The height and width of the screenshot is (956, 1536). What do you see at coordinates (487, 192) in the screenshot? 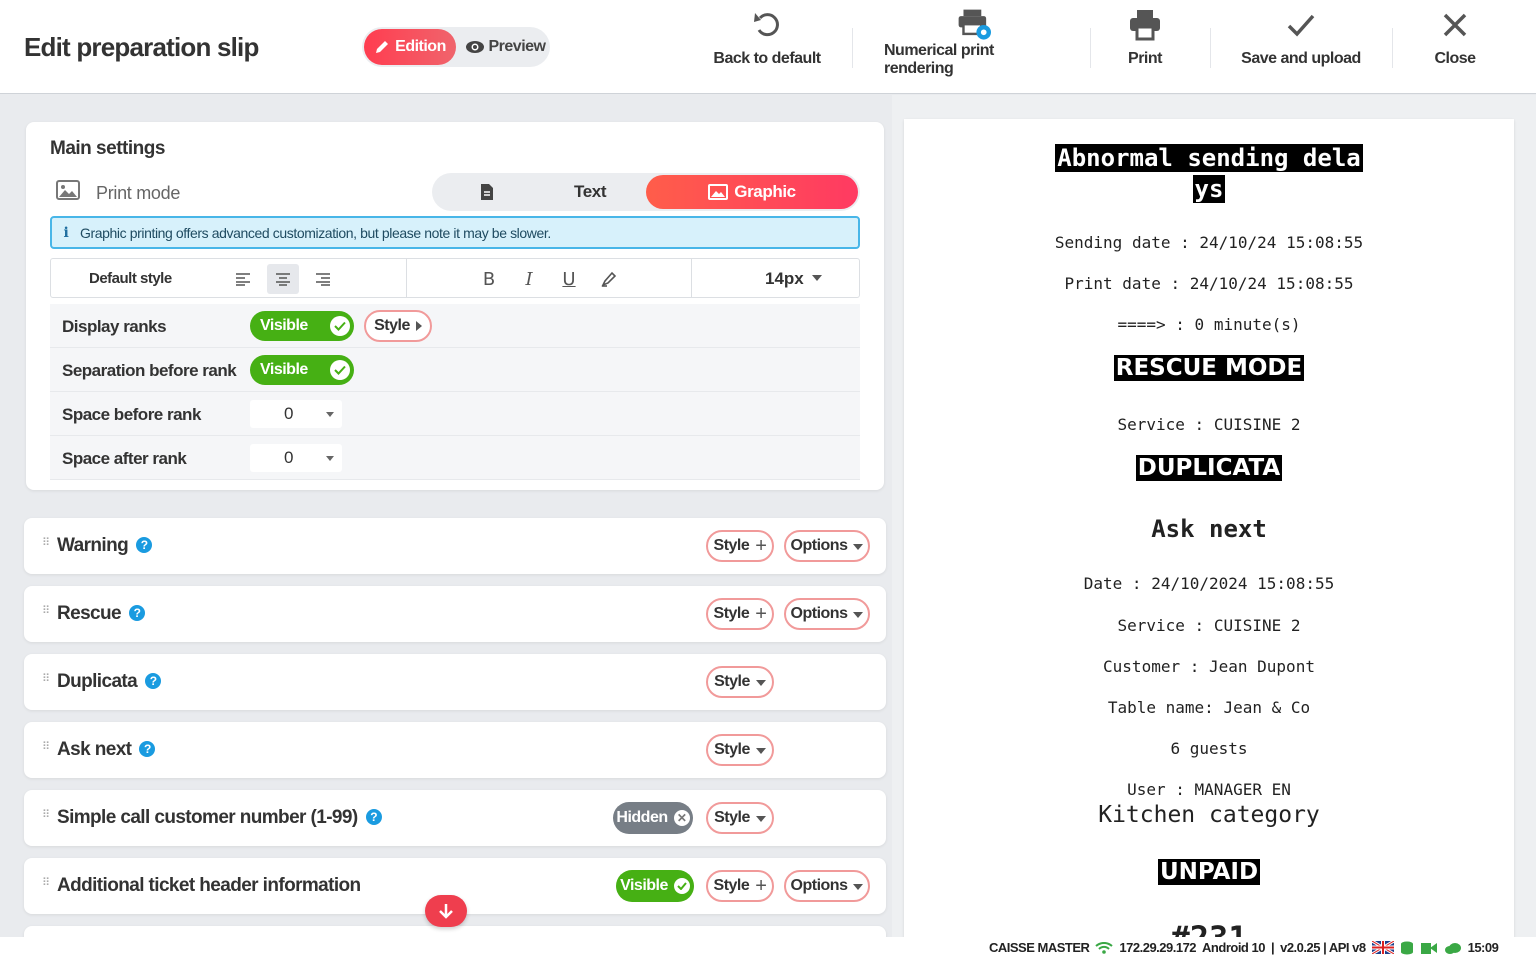
I see `document-icon` at bounding box center [487, 192].